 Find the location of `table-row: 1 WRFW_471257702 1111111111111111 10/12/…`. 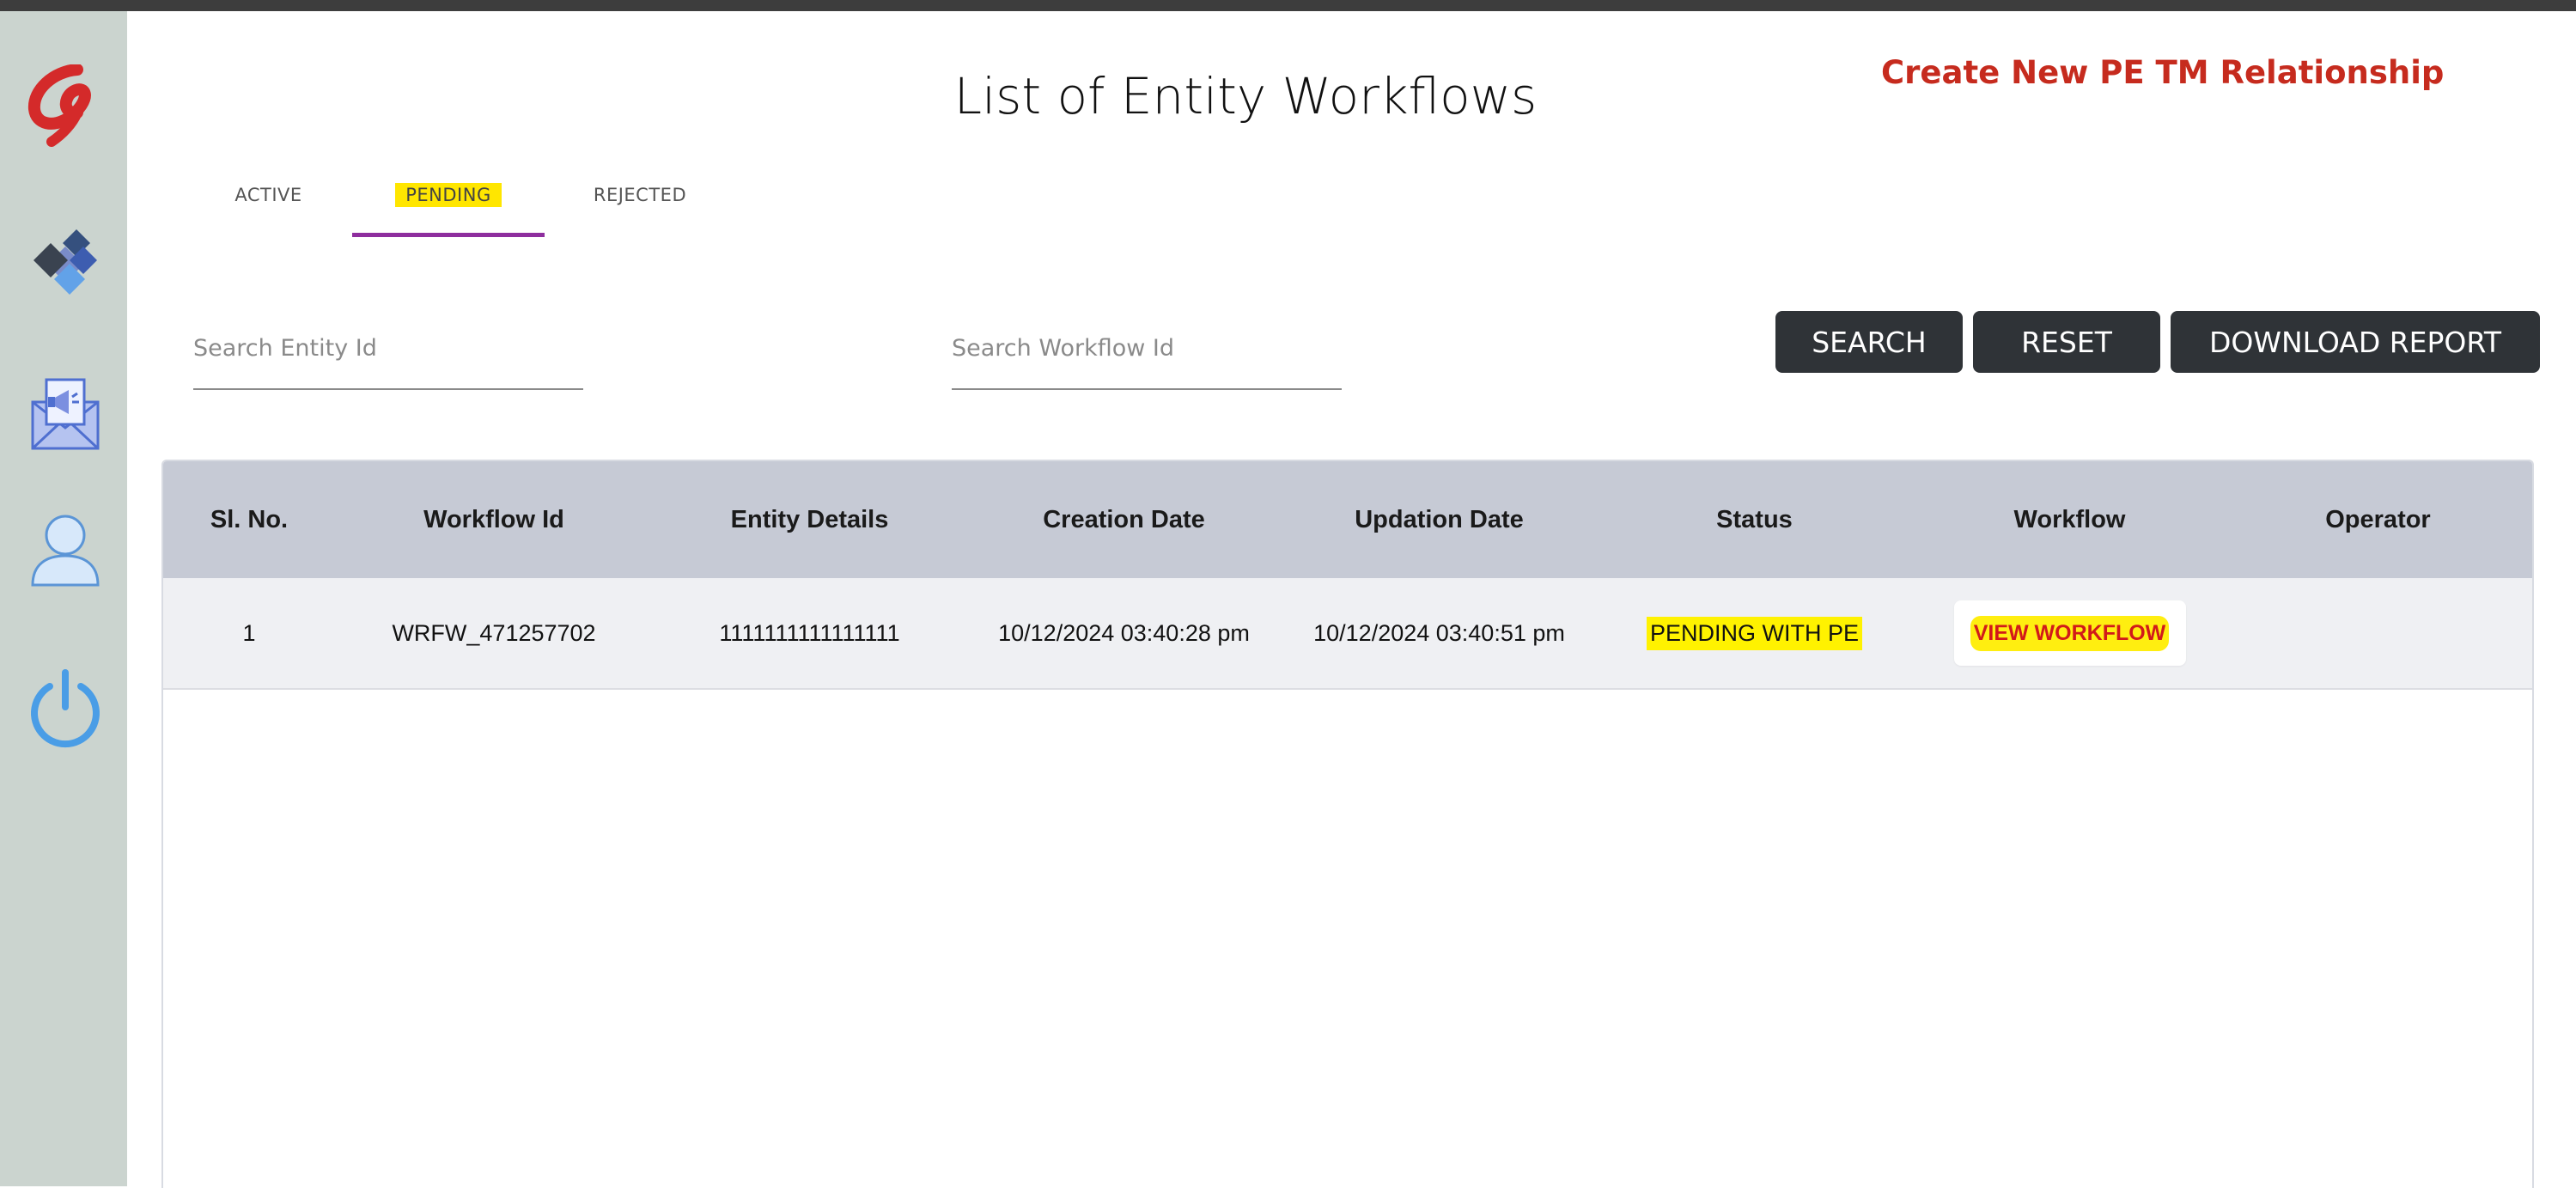

table-row: 1 WRFW_471257702 1111111111111111 10/12/… is located at coordinates (1347, 634).